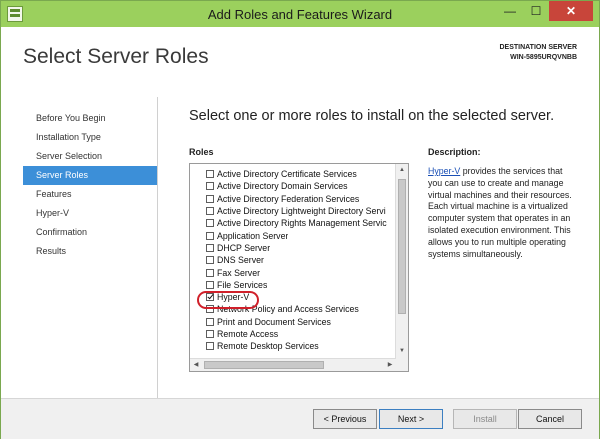 The width and height of the screenshot is (600, 439). I want to click on scroll-left-icon: ◀, so click(196, 365).